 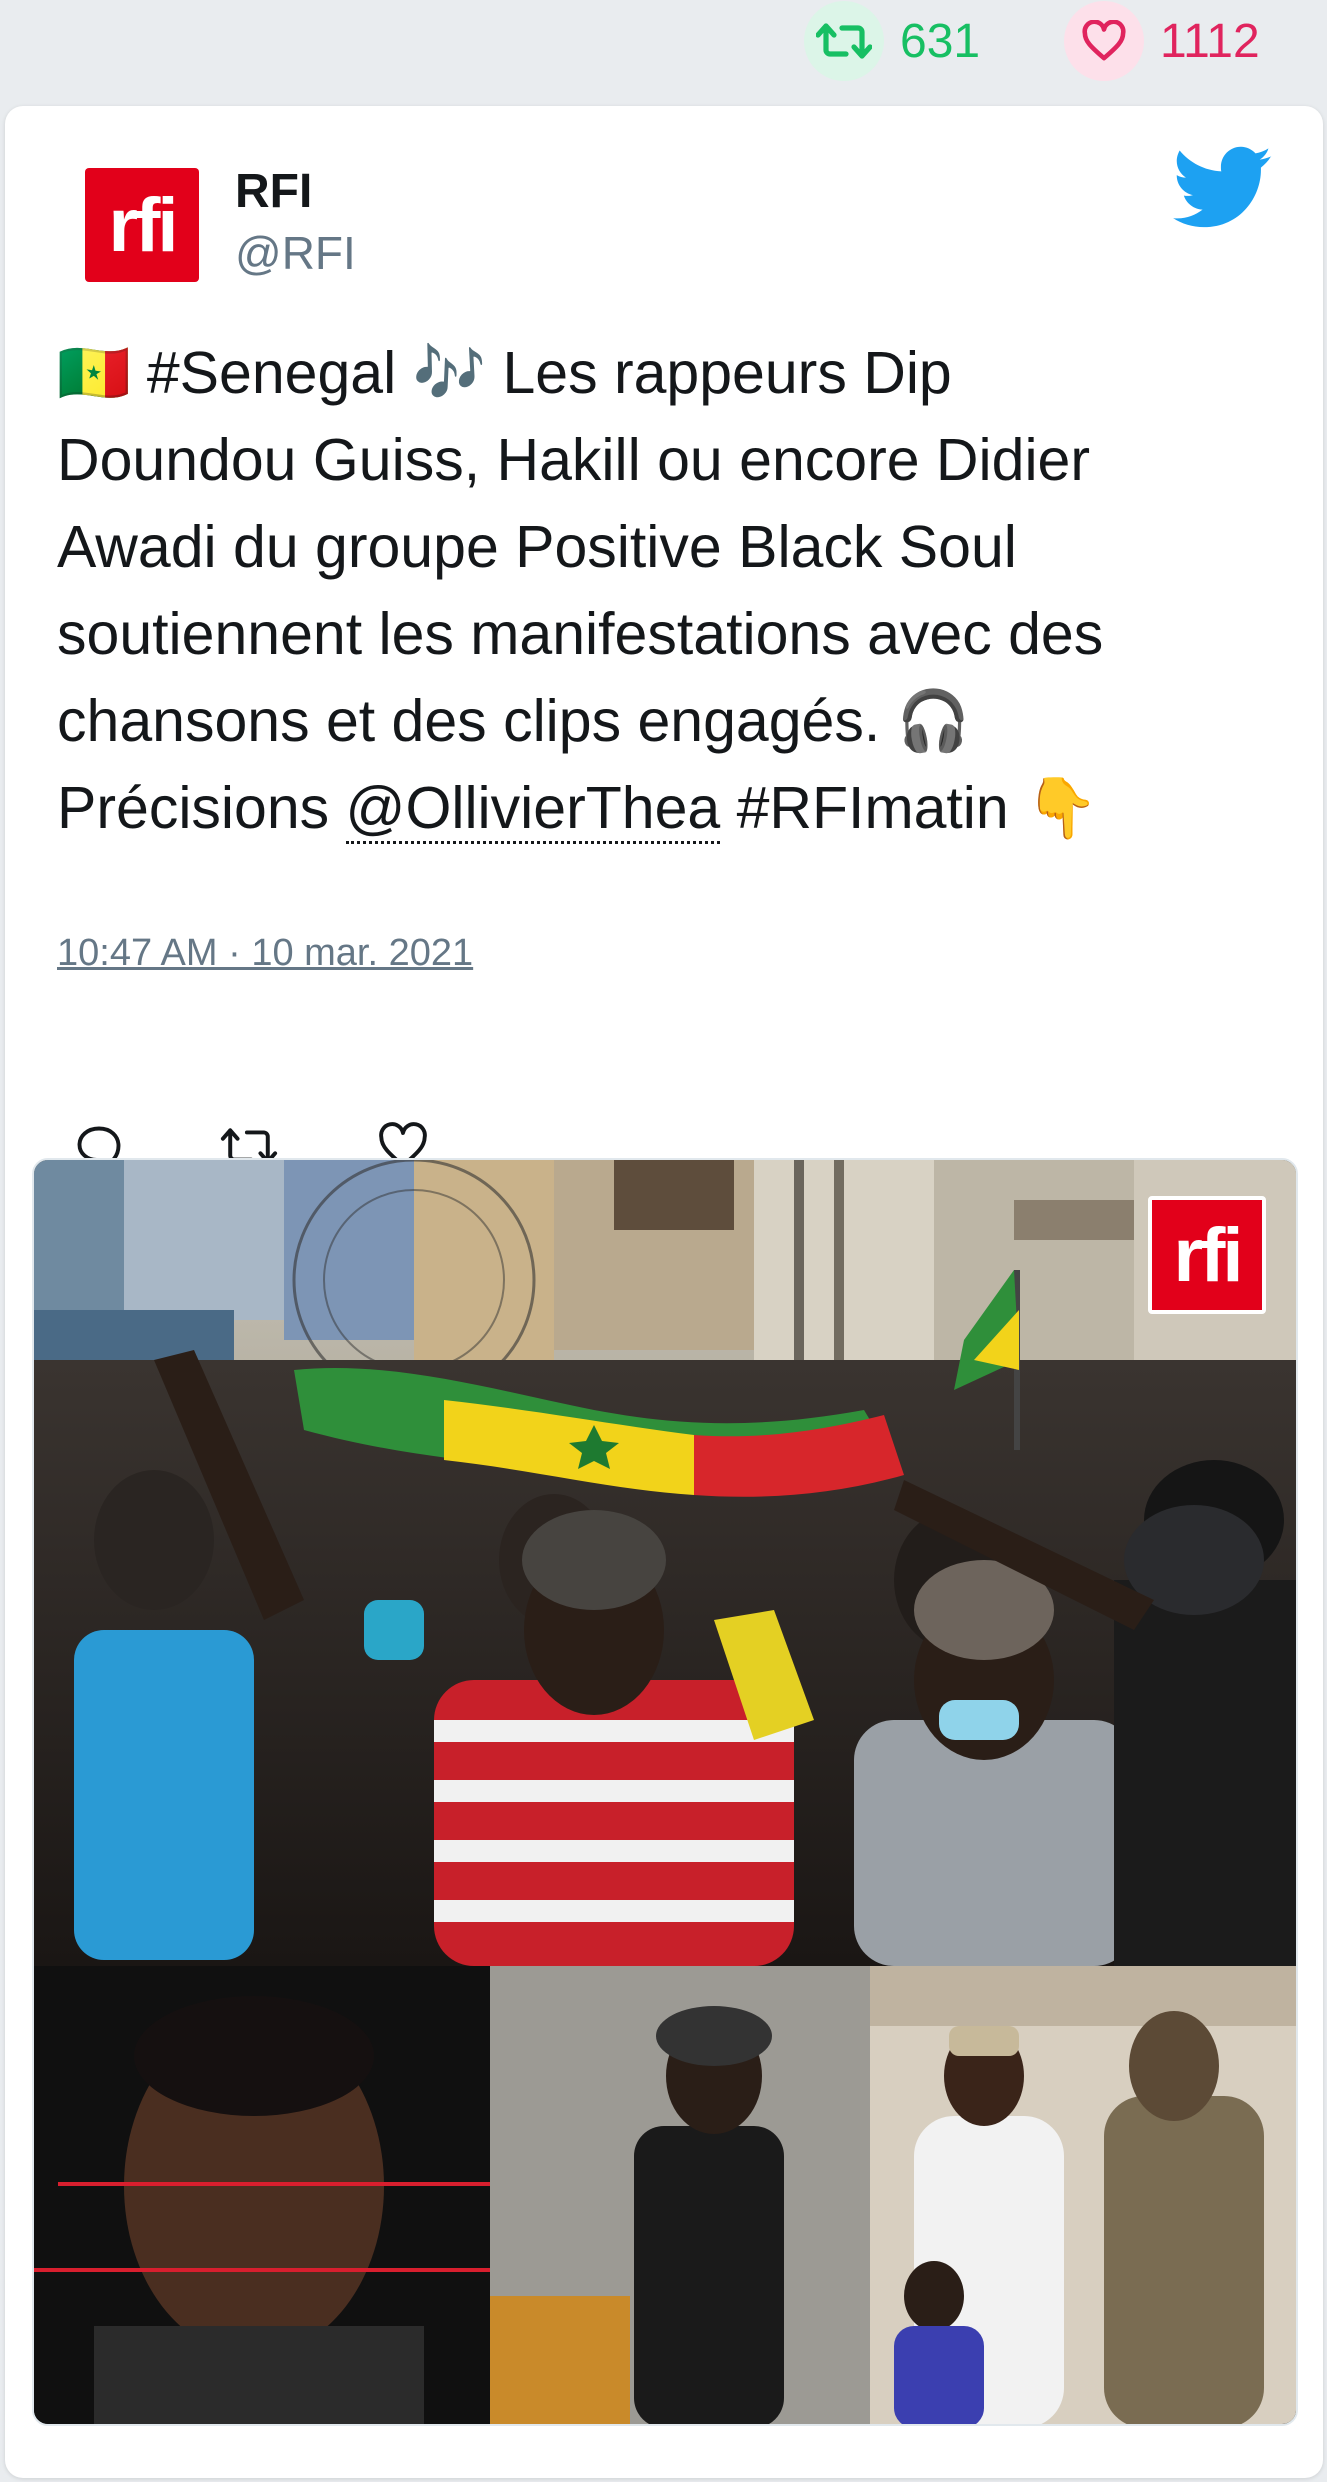 What do you see at coordinates (265, 953) in the screenshot?
I see `tweet-timestamp: 10:47 AM · 10 mar. 2021` at bounding box center [265, 953].